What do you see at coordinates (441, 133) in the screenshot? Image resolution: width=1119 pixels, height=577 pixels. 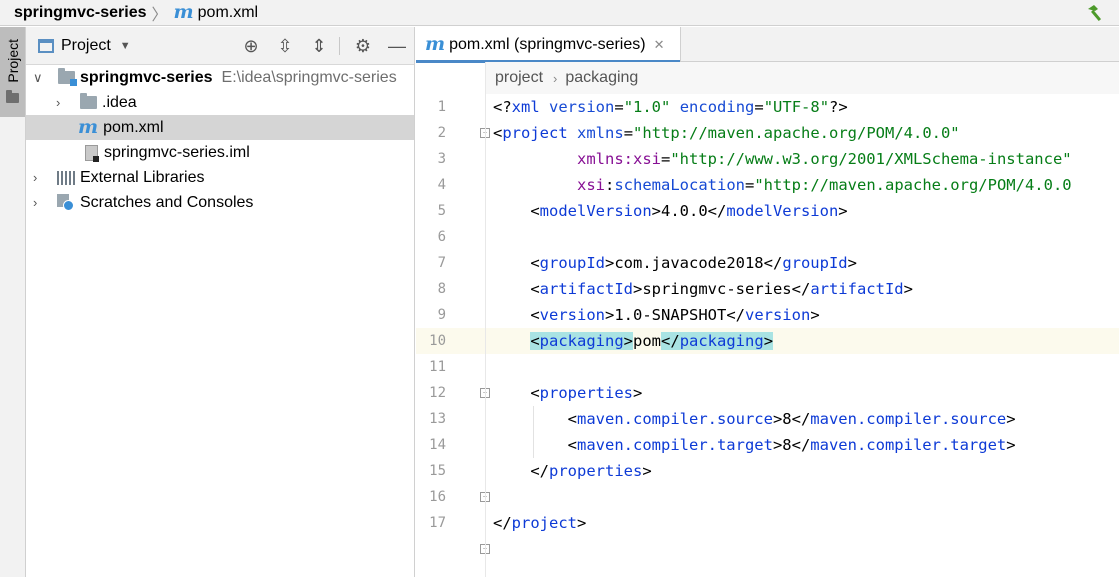 I see `line-number: 2` at bounding box center [441, 133].